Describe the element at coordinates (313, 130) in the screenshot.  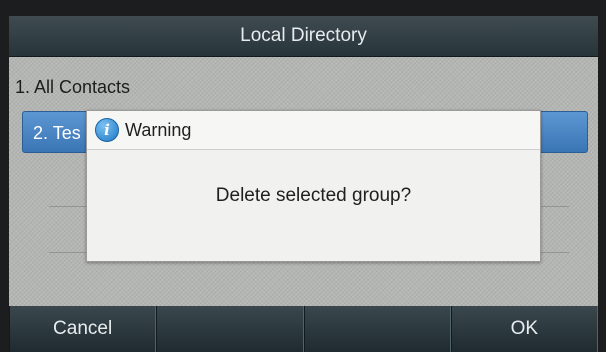
I see `dialog-header: i Warning` at that location.